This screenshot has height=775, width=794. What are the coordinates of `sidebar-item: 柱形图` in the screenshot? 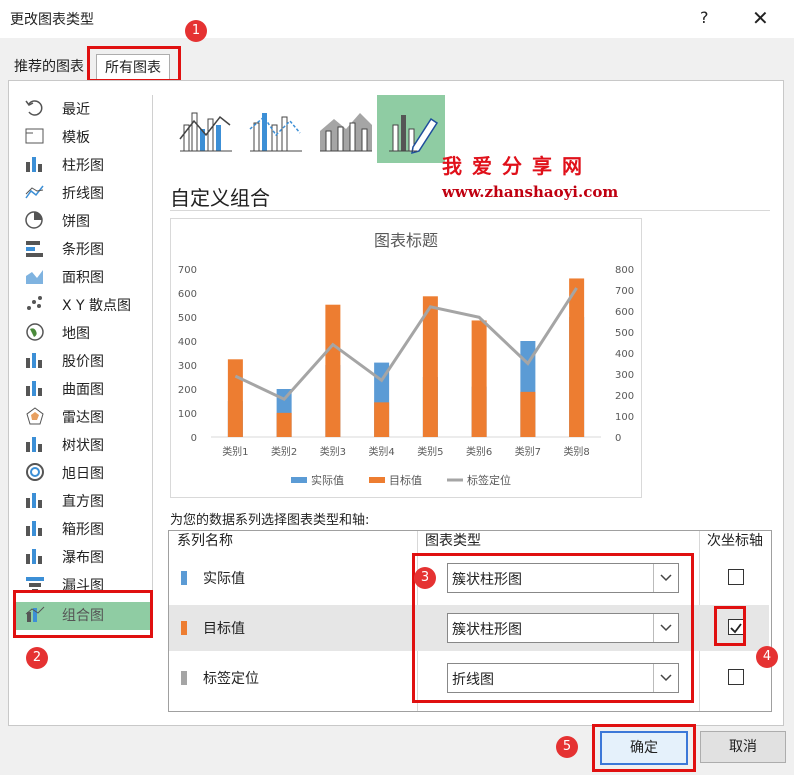 It's located at (82, 164).